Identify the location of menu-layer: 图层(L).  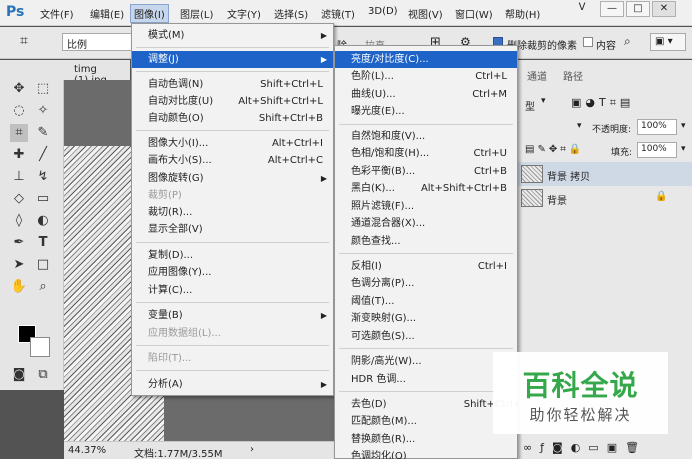
(196, 13).